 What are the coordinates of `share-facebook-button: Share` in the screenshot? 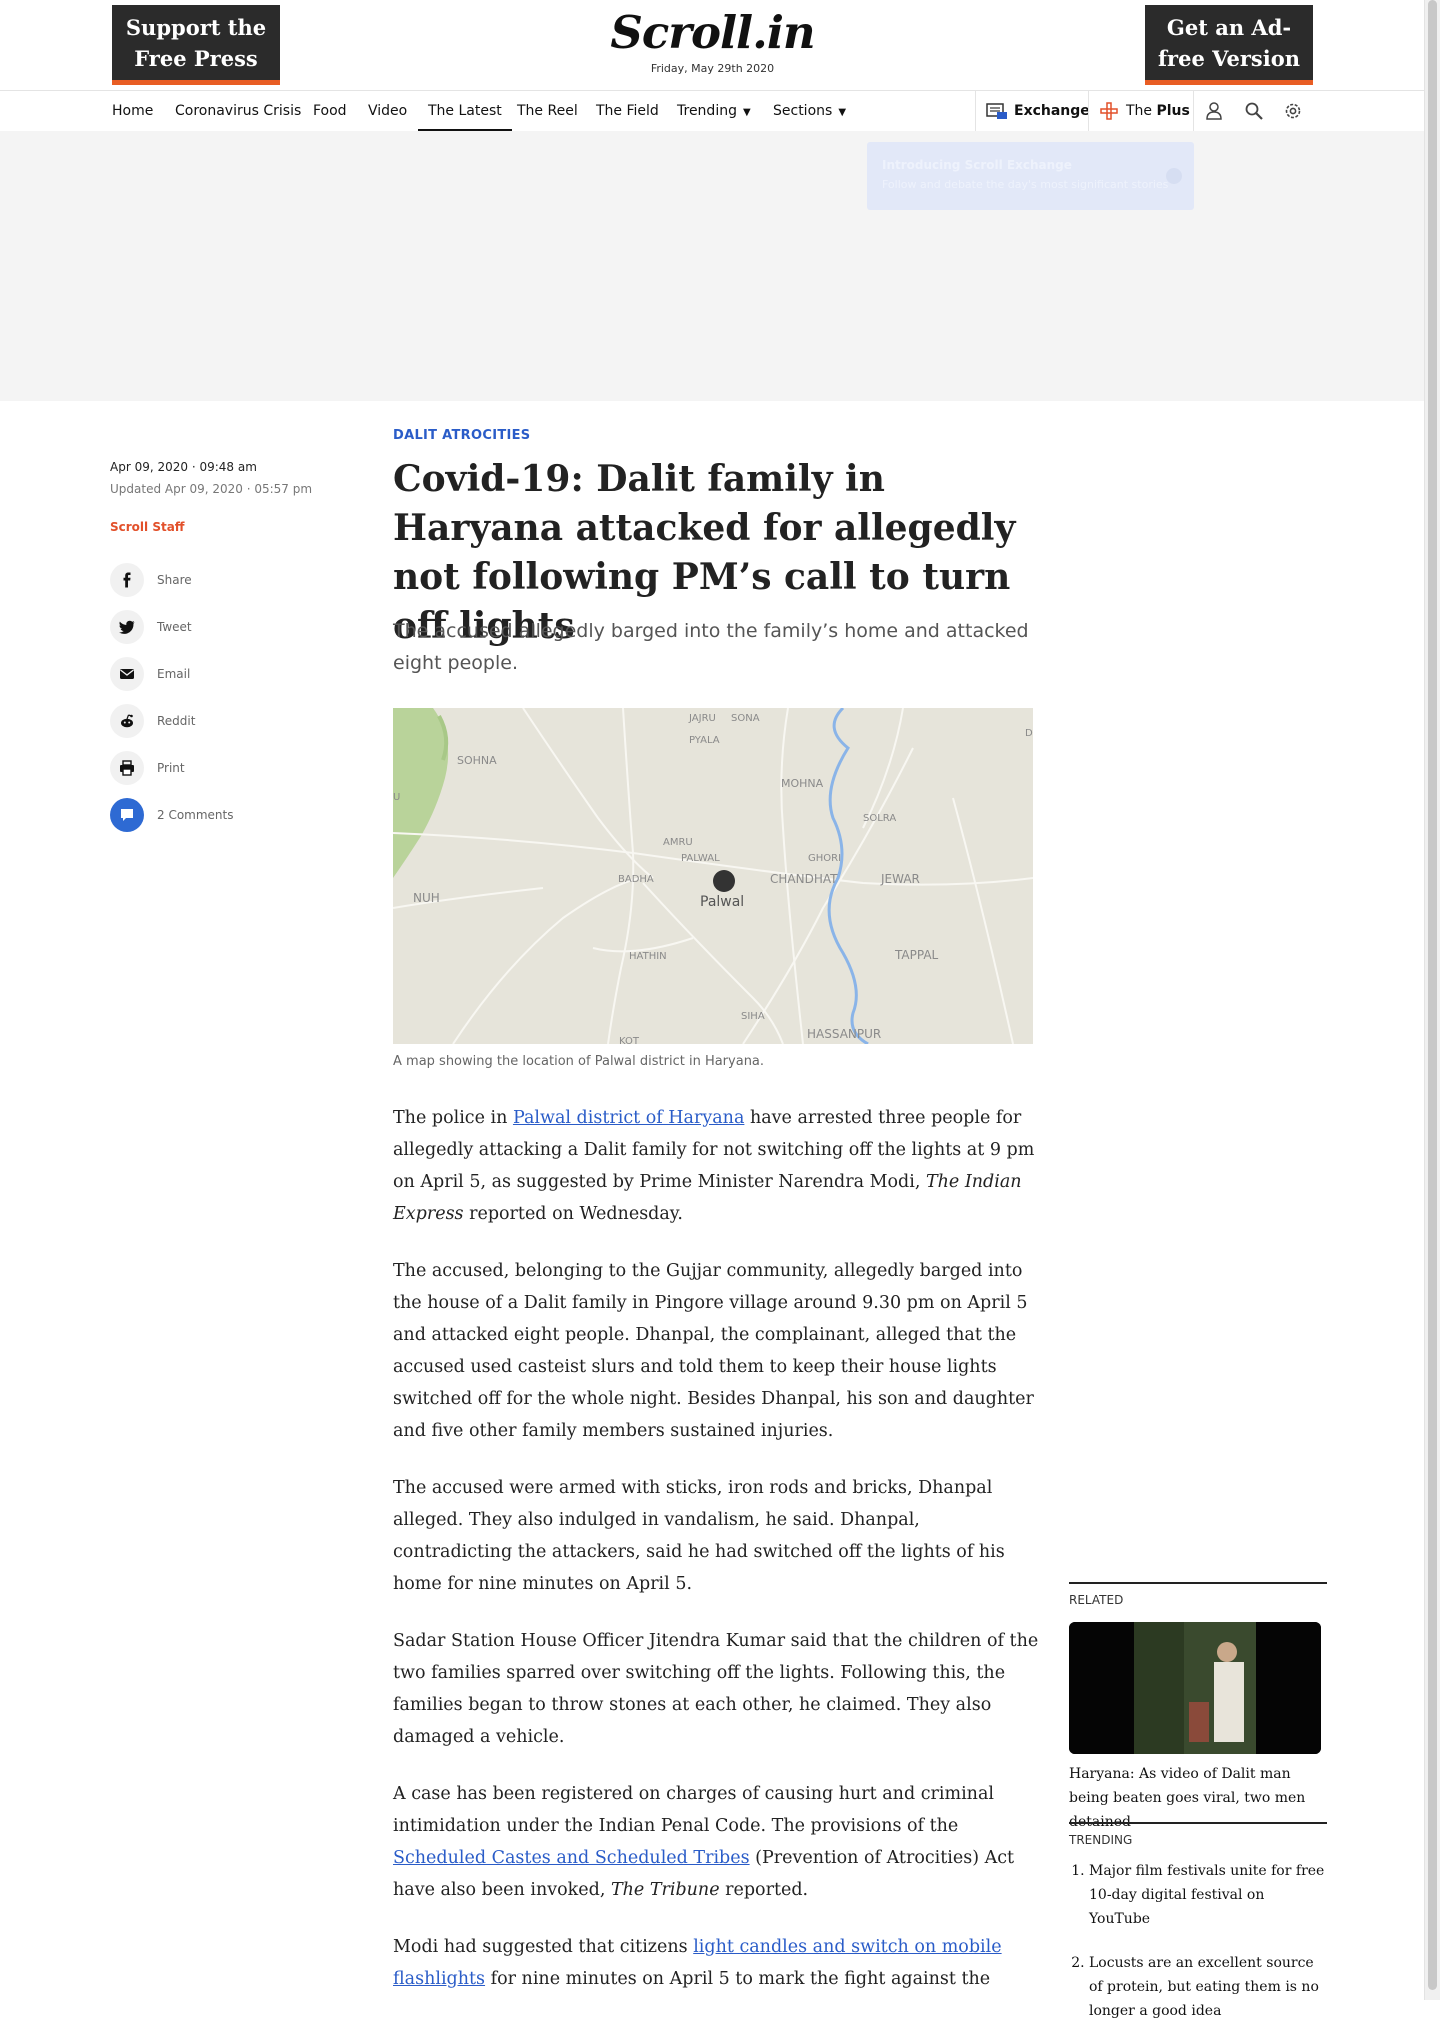 It's located at (210, 580).